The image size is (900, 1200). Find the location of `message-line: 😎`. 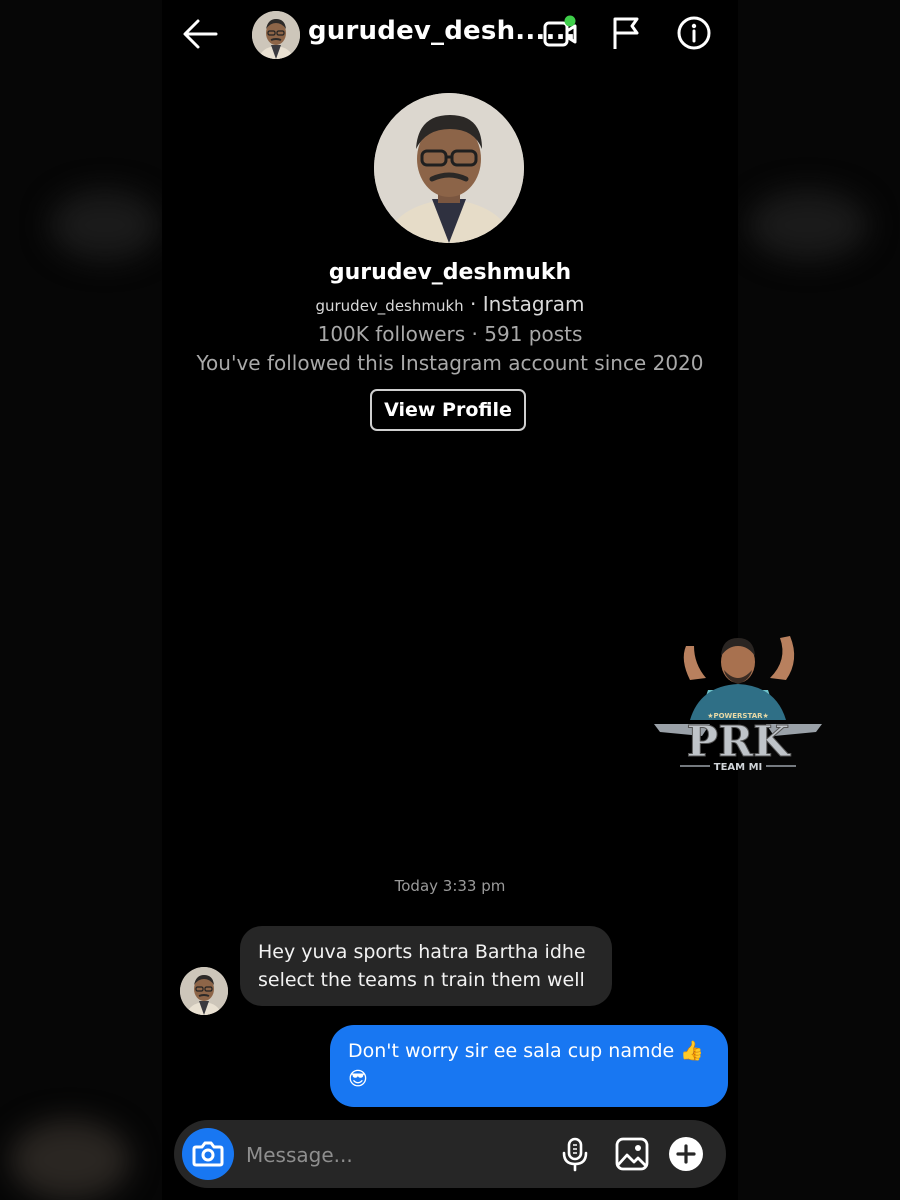

message-line: 😎 is located at coordinates (358, 1079).